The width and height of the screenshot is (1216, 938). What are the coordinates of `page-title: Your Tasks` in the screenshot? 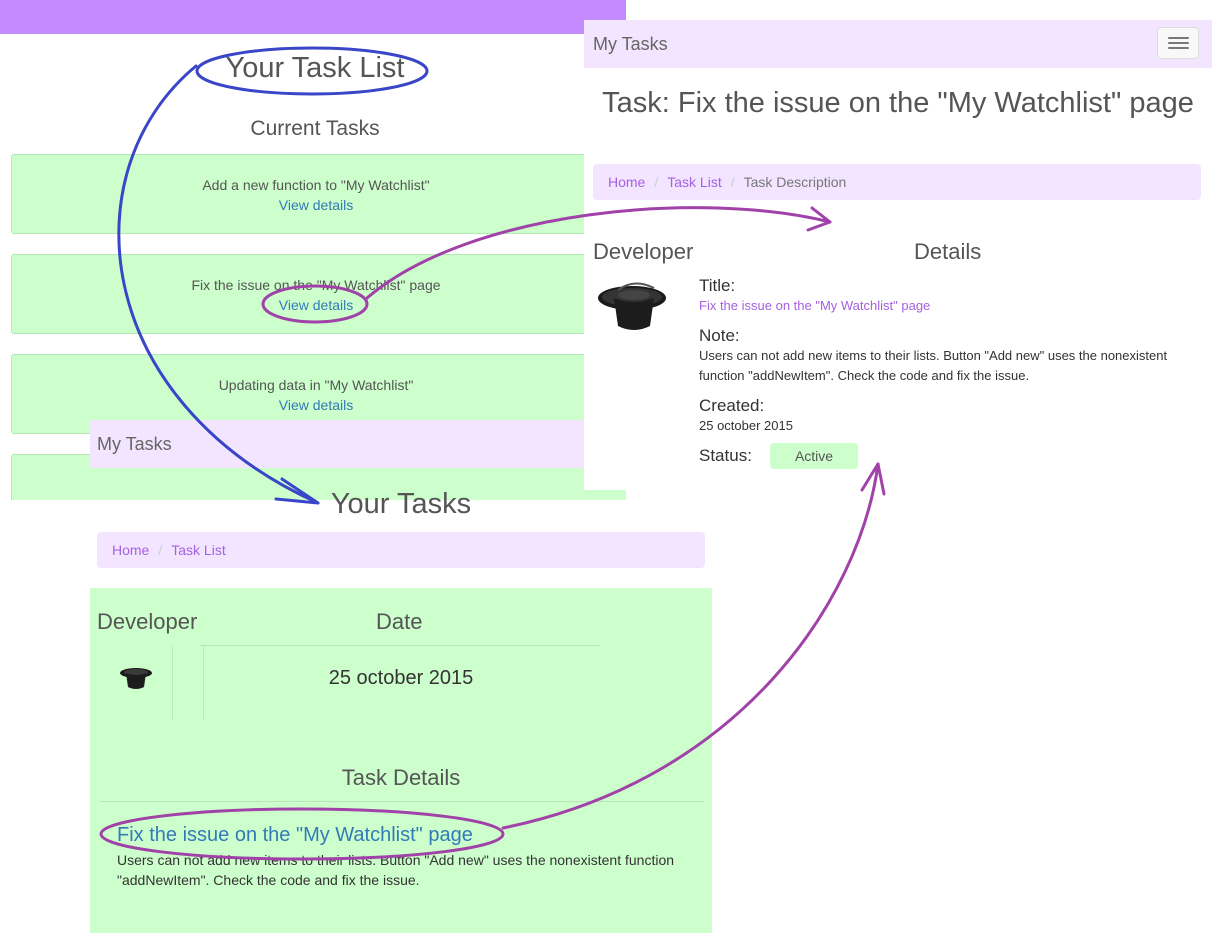 It's located at (401, 504).